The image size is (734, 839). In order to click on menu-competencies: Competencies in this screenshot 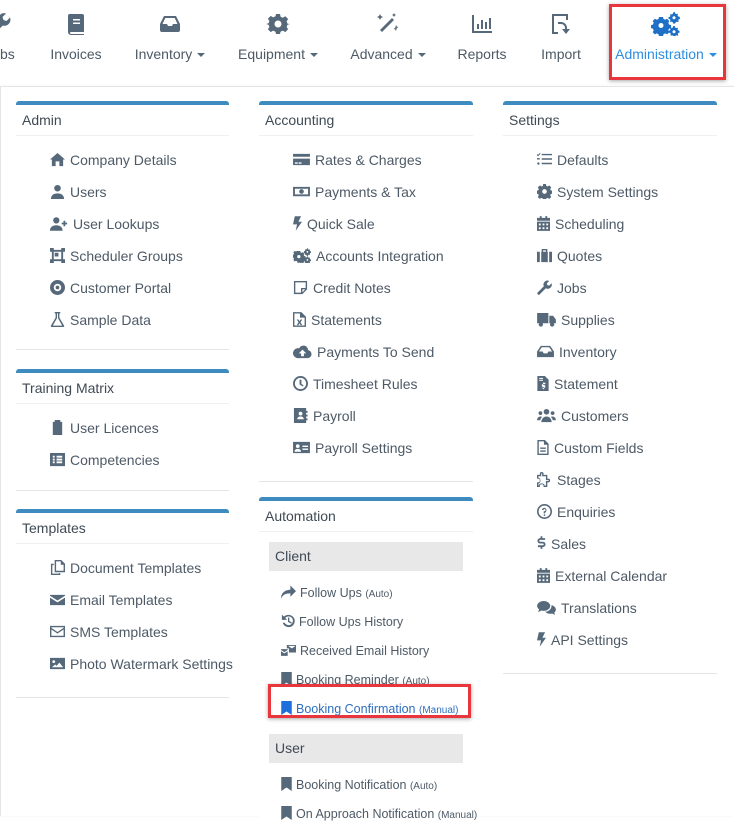, I will do `click(122, 460)`.